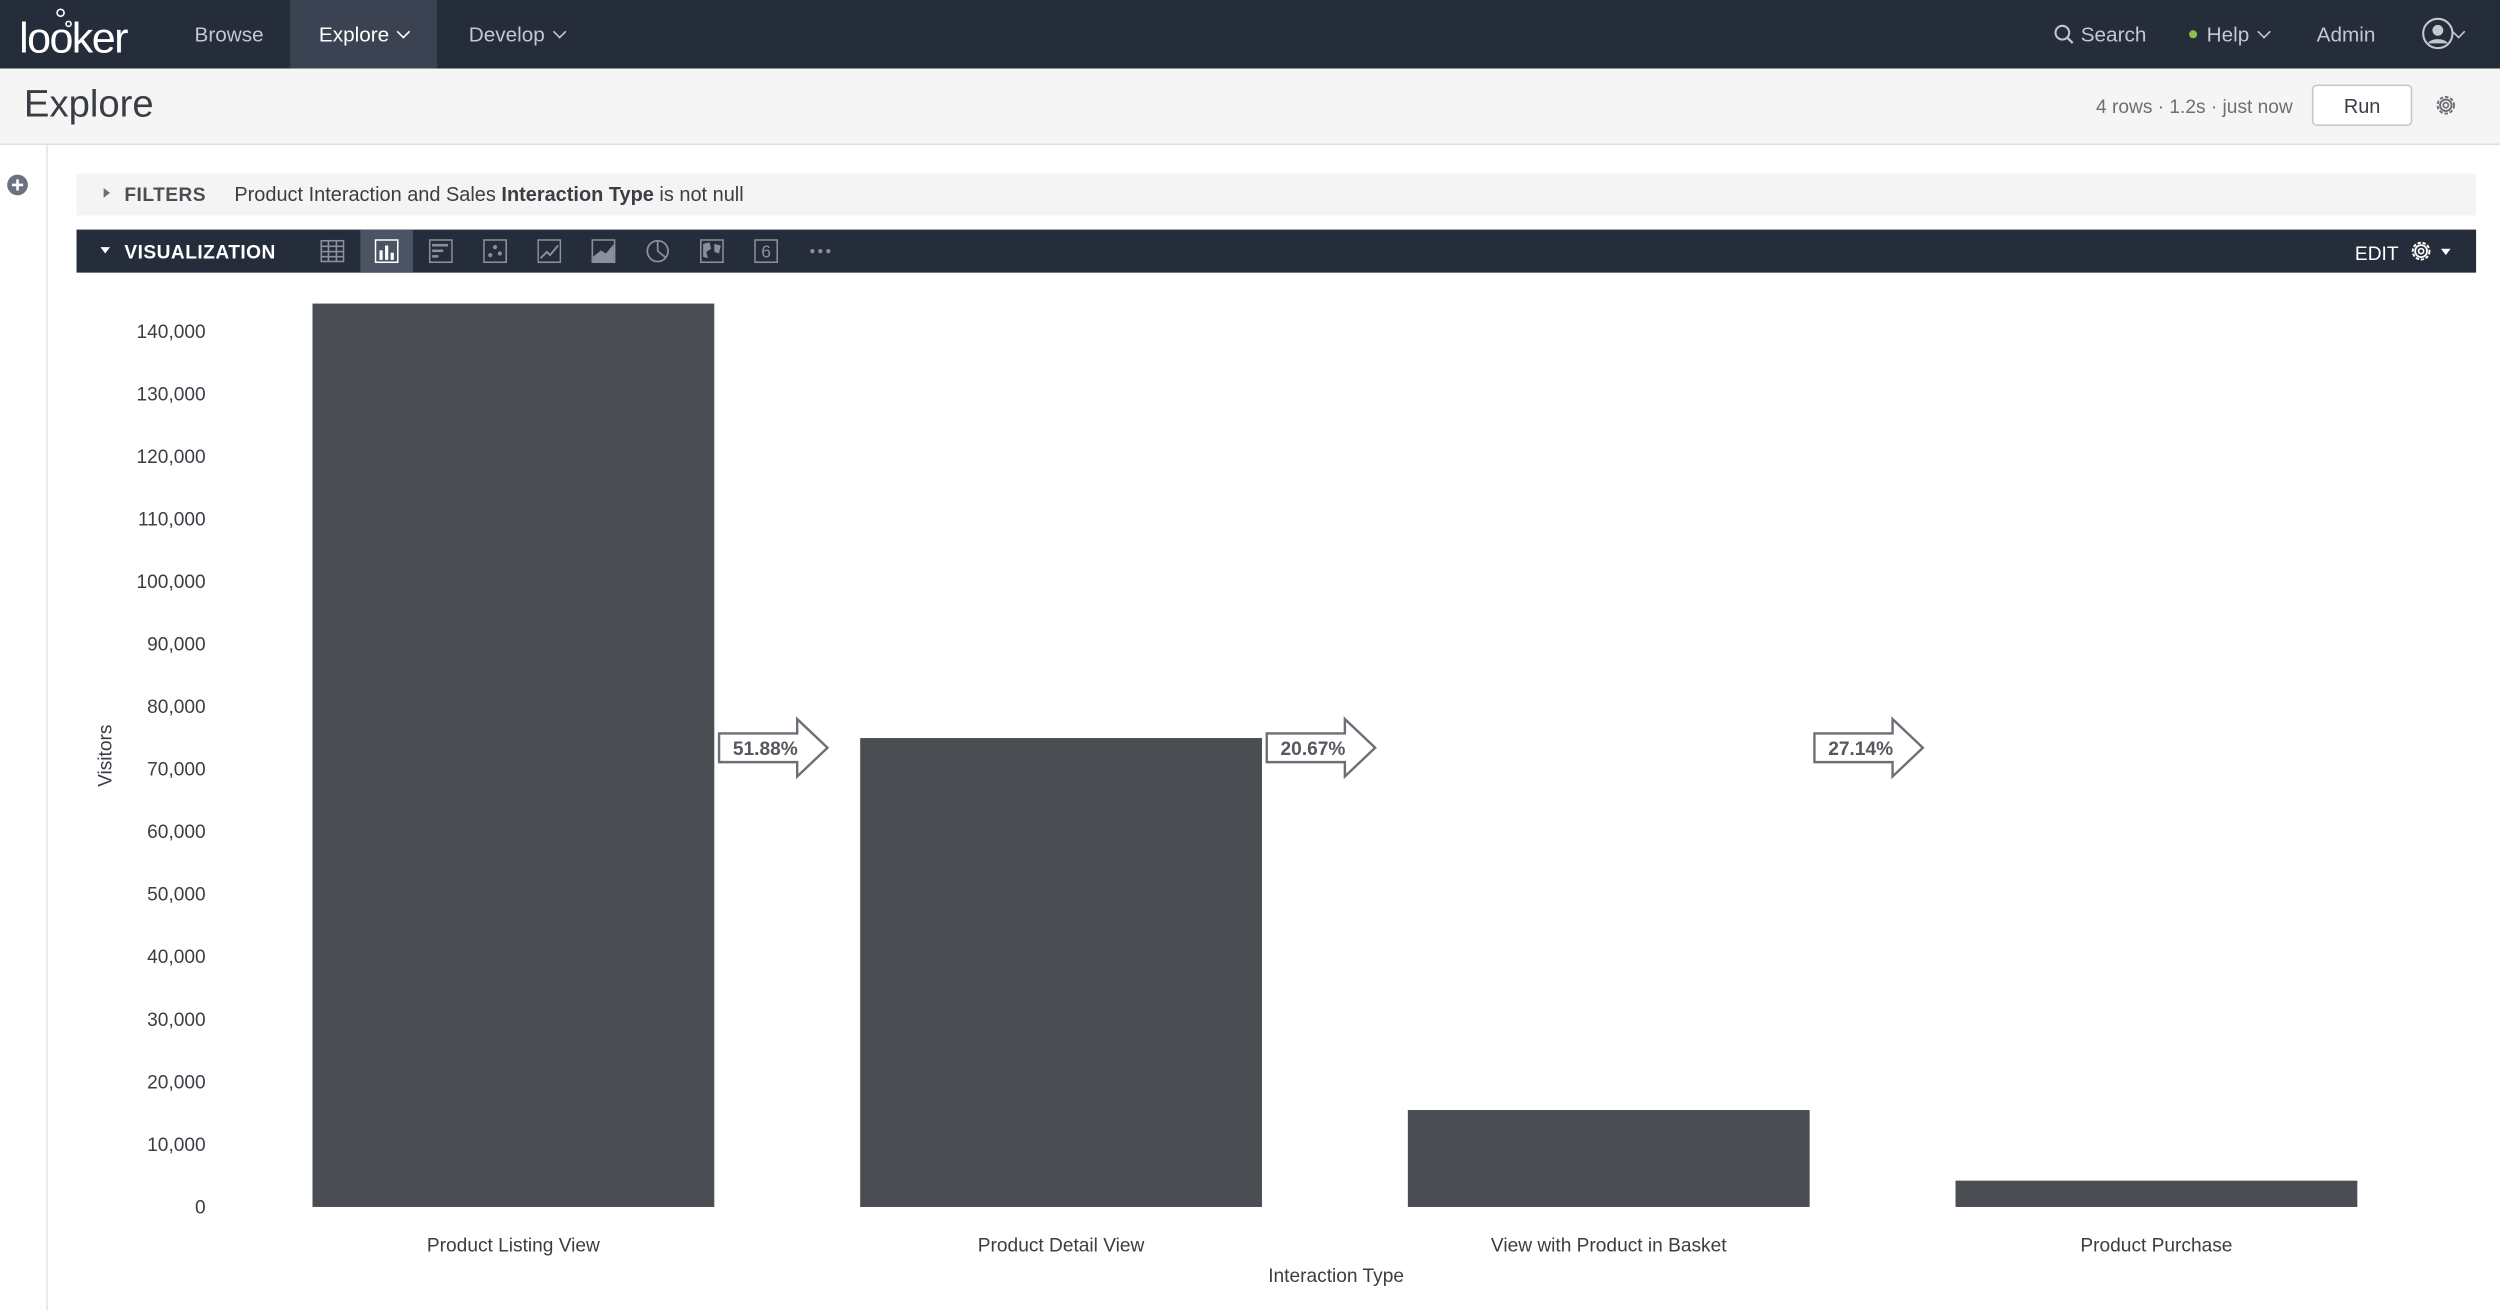 The height and width of the screenshot is (1311, 2500). I want to click on x-category-label: Product Detail View, so click(1061, 1246).